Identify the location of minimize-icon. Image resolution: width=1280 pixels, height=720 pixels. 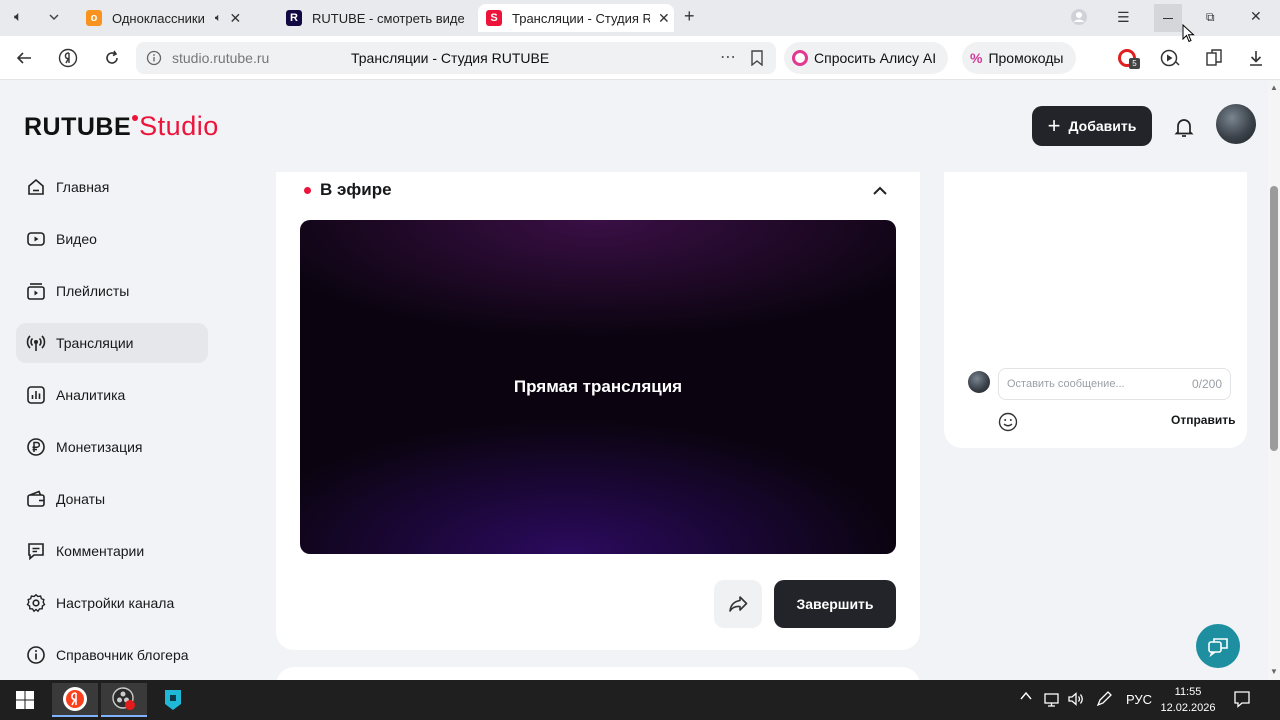
(1168, 18).